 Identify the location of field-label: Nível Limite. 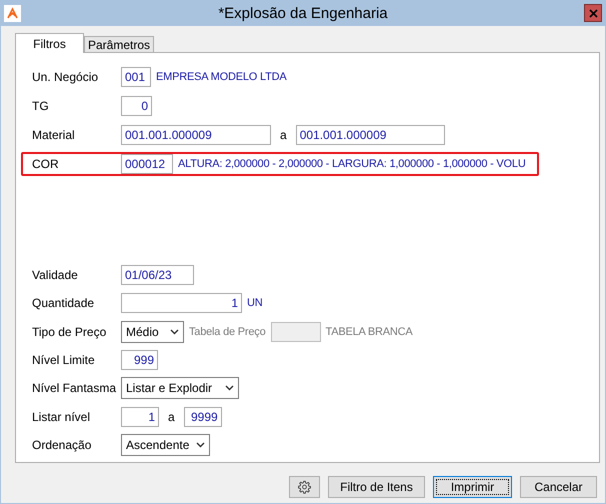
(64, 359).